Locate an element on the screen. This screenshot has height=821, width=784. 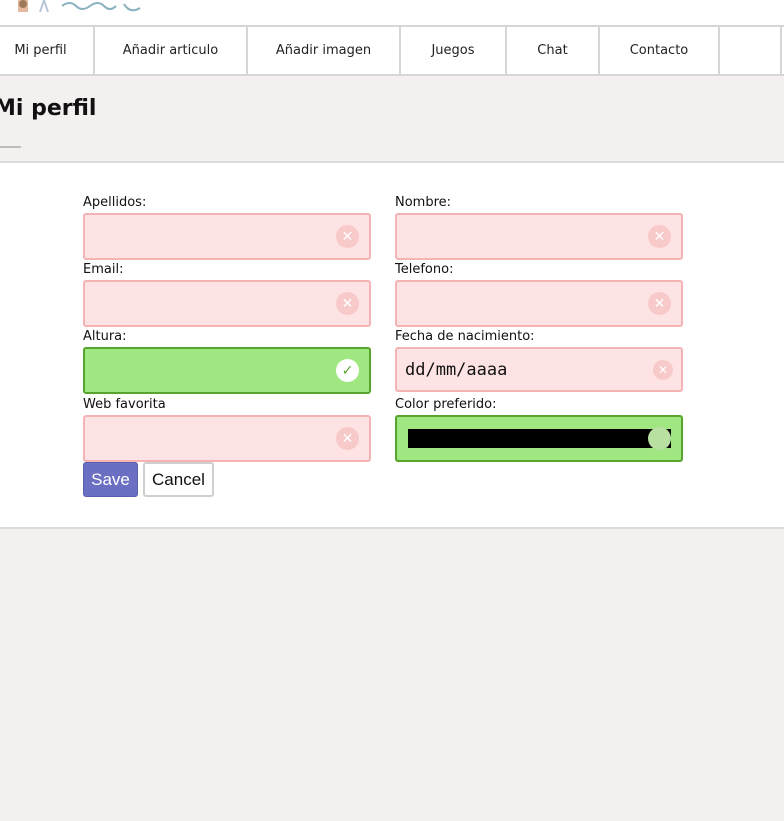
date-placeholder: dd/mm/aaaa is located at coordinates (456, 370).